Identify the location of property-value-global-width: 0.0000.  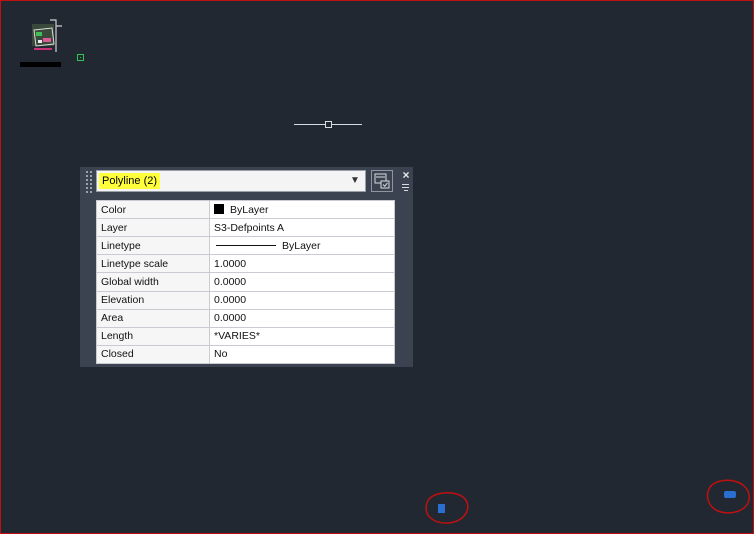
(302, 282).